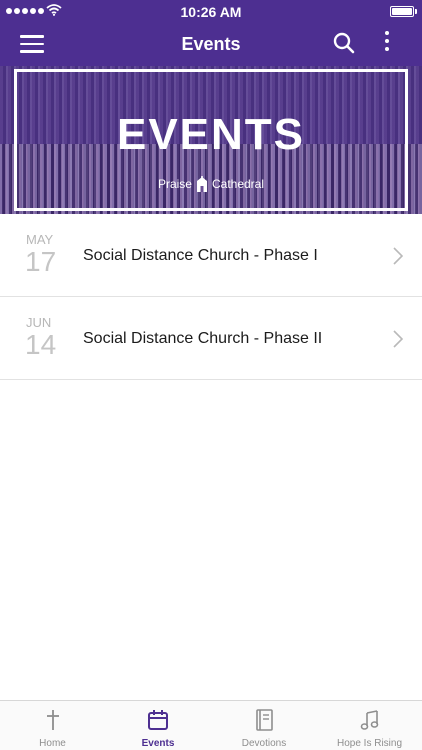 This screenshot has width=422, height=750. What do you see at coordinates (52, 743) in the screenshot?
I see `tab-label: Home` at bounding box center [52, 743].